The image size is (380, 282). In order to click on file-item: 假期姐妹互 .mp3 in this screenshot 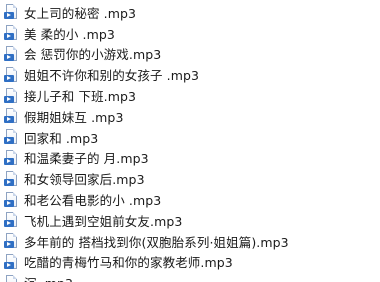, I will do `click(190, 116)`.